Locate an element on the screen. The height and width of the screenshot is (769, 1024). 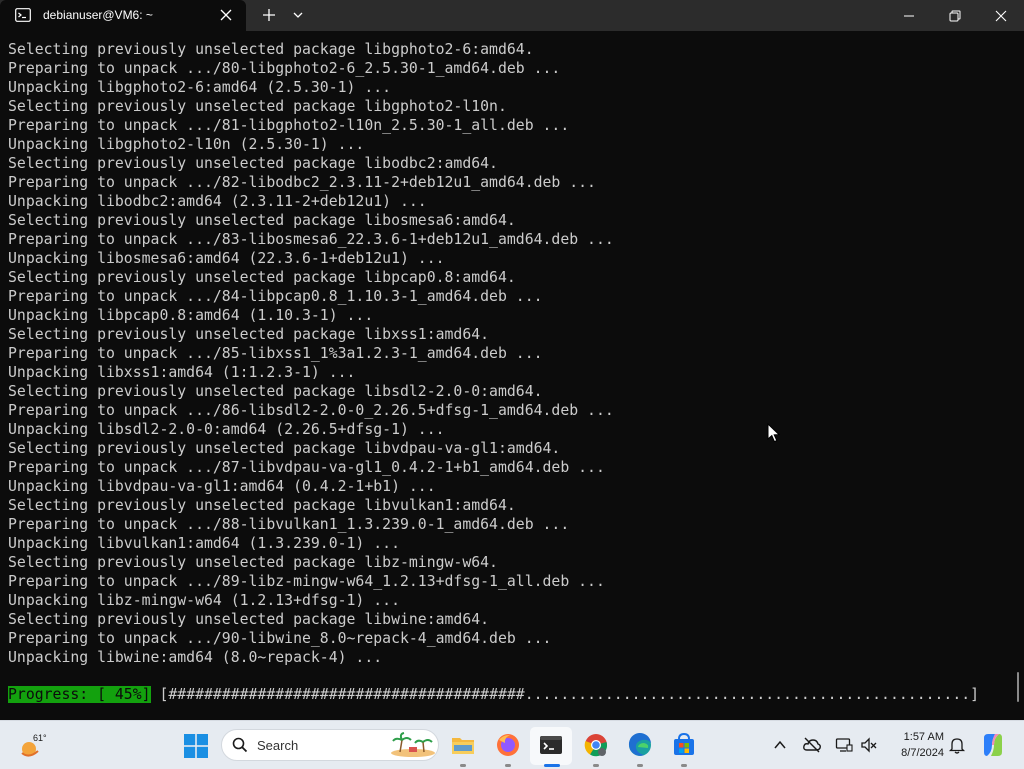
minimize-icon is located at coordinates (909, 16).